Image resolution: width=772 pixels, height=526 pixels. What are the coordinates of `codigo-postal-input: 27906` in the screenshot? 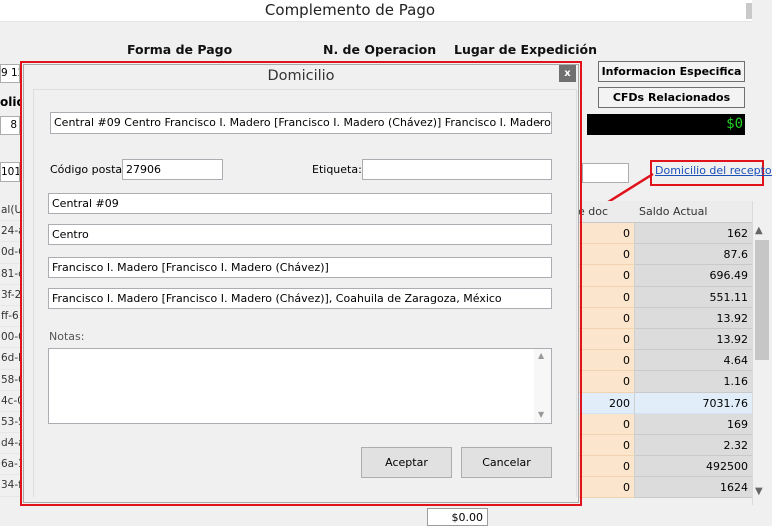 It's located at (172, 169).